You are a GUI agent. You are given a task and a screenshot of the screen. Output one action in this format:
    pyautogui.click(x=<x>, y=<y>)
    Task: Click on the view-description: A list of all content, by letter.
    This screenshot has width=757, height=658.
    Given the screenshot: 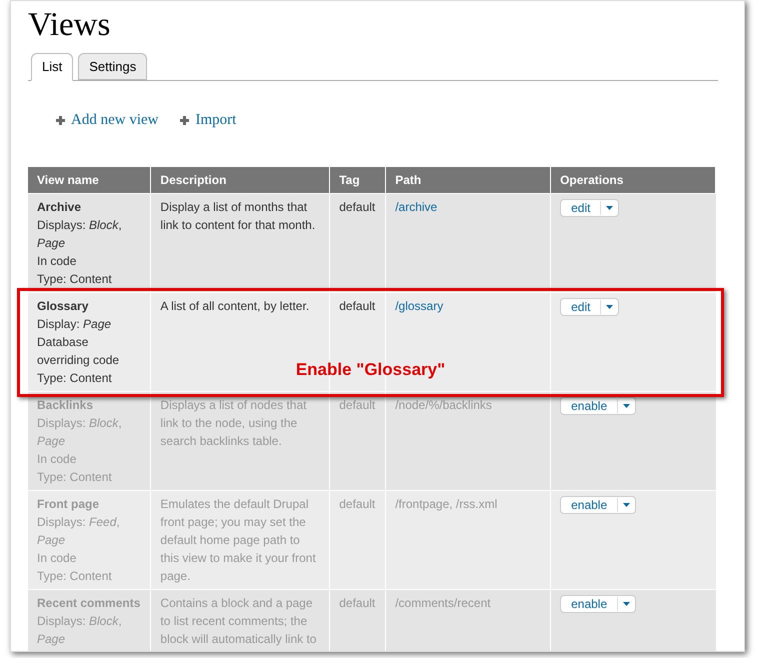 What is the action you would take?
    pyautogui.click(x=235, y=305)
    